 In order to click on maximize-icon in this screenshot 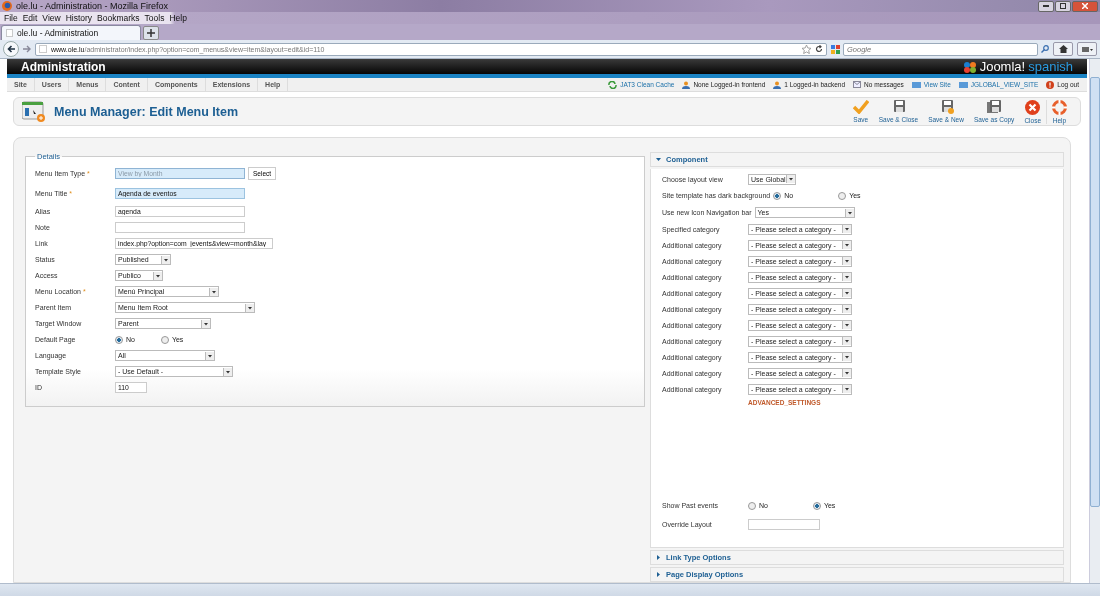, I will do `click(1063, 6)`.